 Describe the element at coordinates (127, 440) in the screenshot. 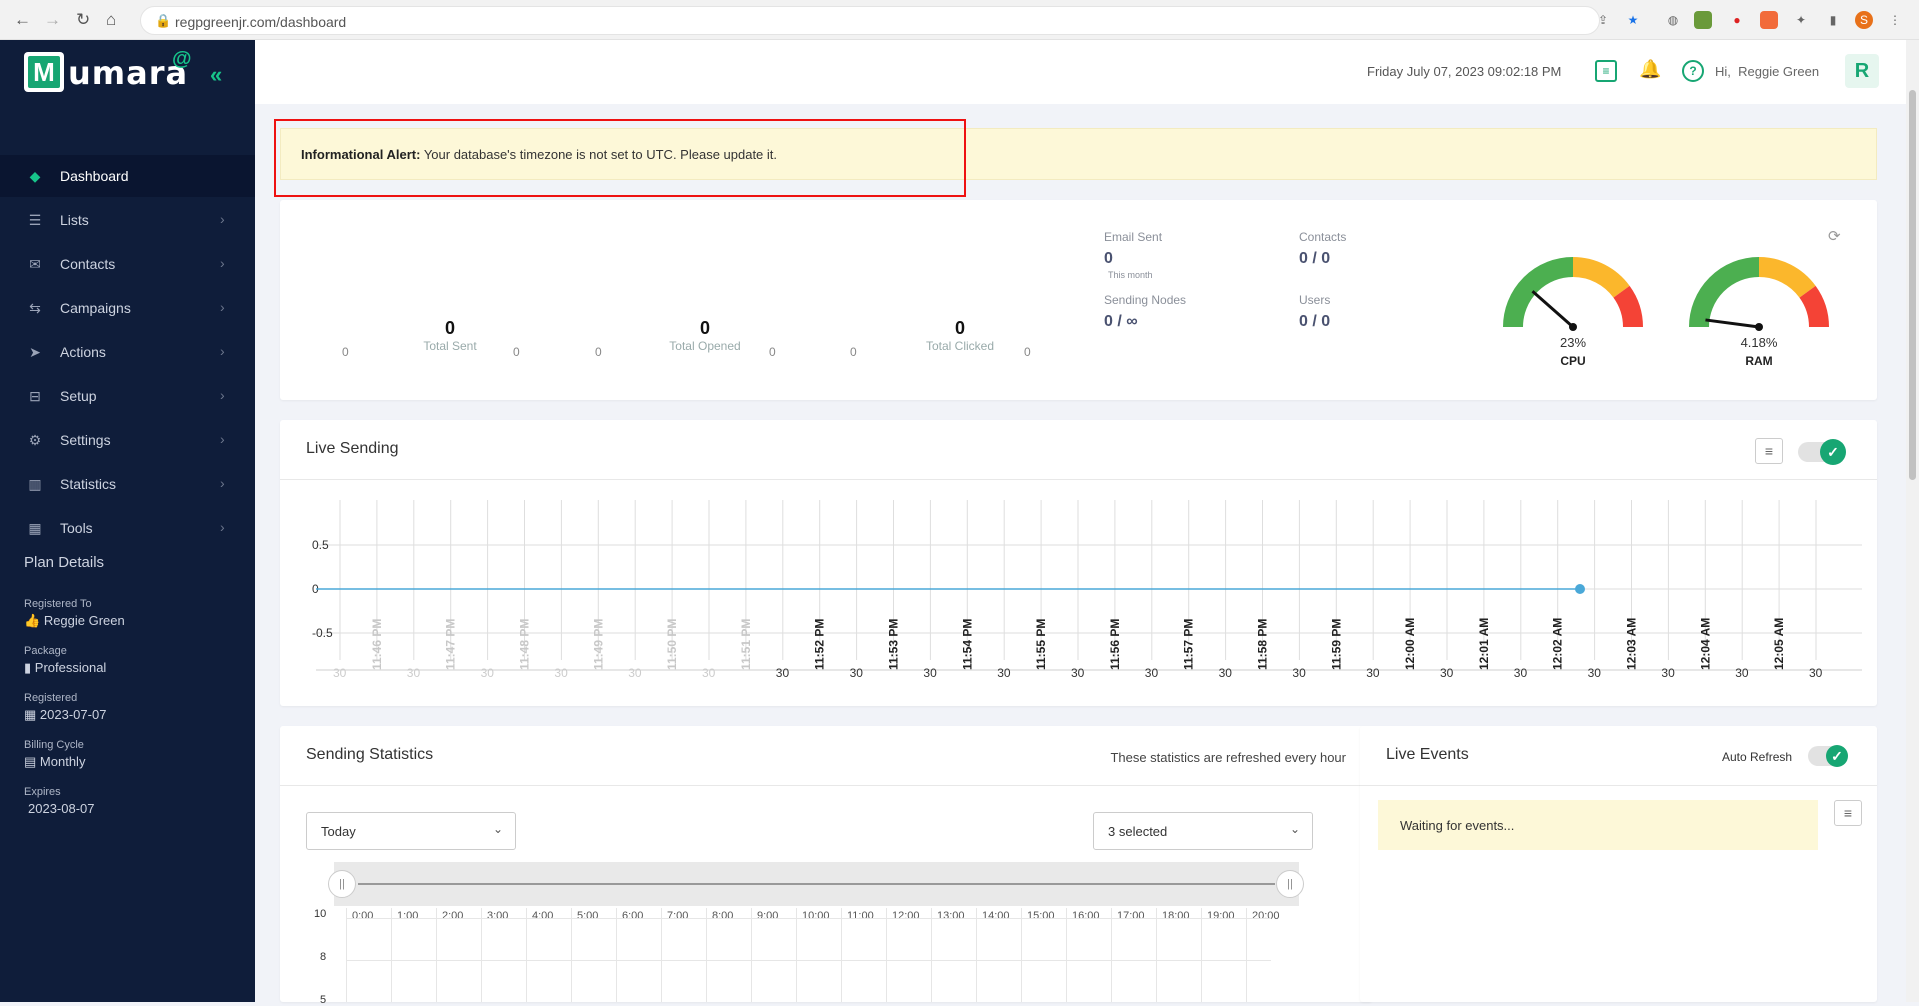

I see `sidebar-item-settings: ⚙ Settings ›` at that location.